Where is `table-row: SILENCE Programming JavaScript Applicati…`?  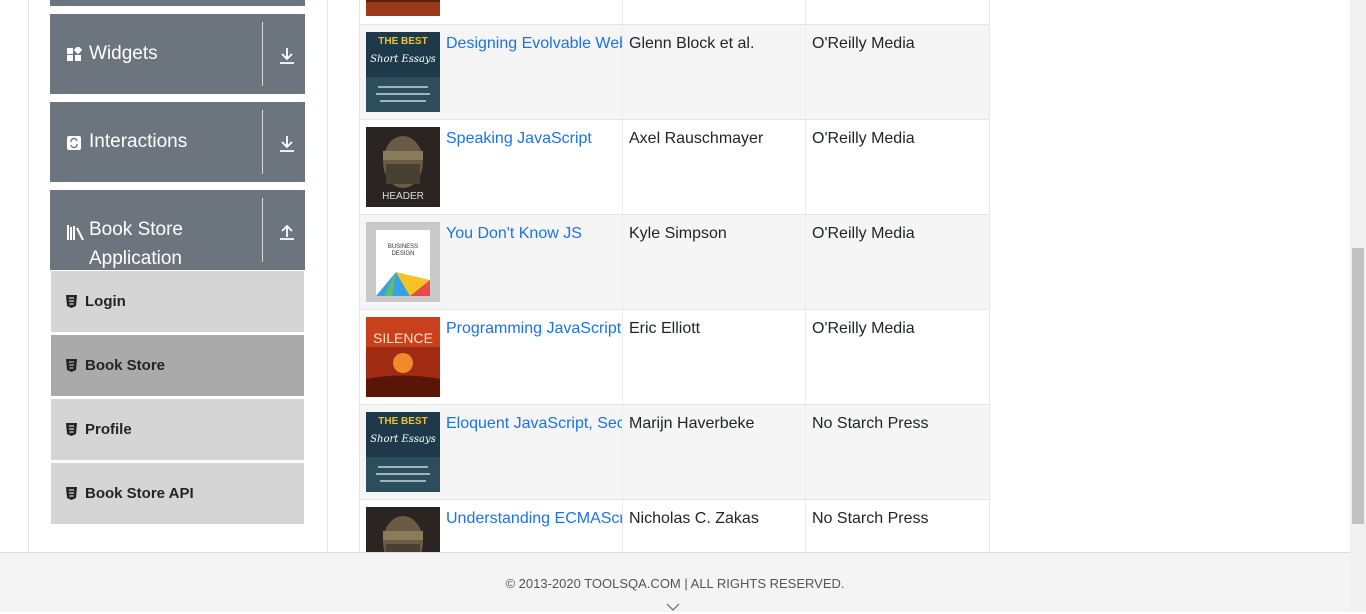 table-row: SILENCE Programming JavaScript Applicati… is located at coordinates (674, 357).